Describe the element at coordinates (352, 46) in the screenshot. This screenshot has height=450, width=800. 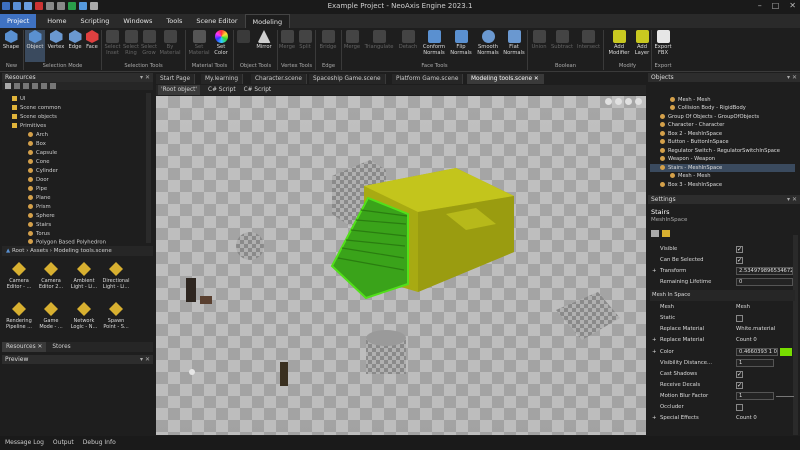
I see `merge-face-button: Merge` at that location.